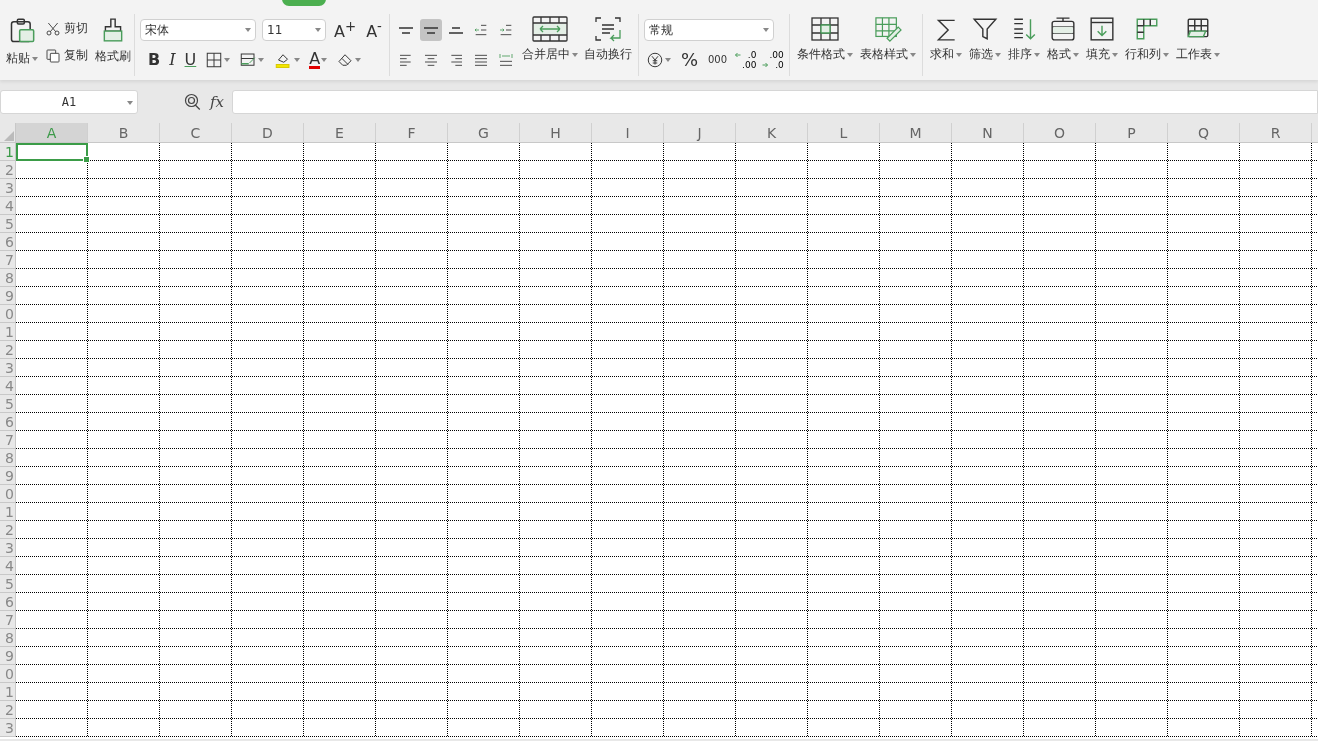 The image size is (1318, 741). I want to click on ribbon-button: 表格样式, so click(887, 39).